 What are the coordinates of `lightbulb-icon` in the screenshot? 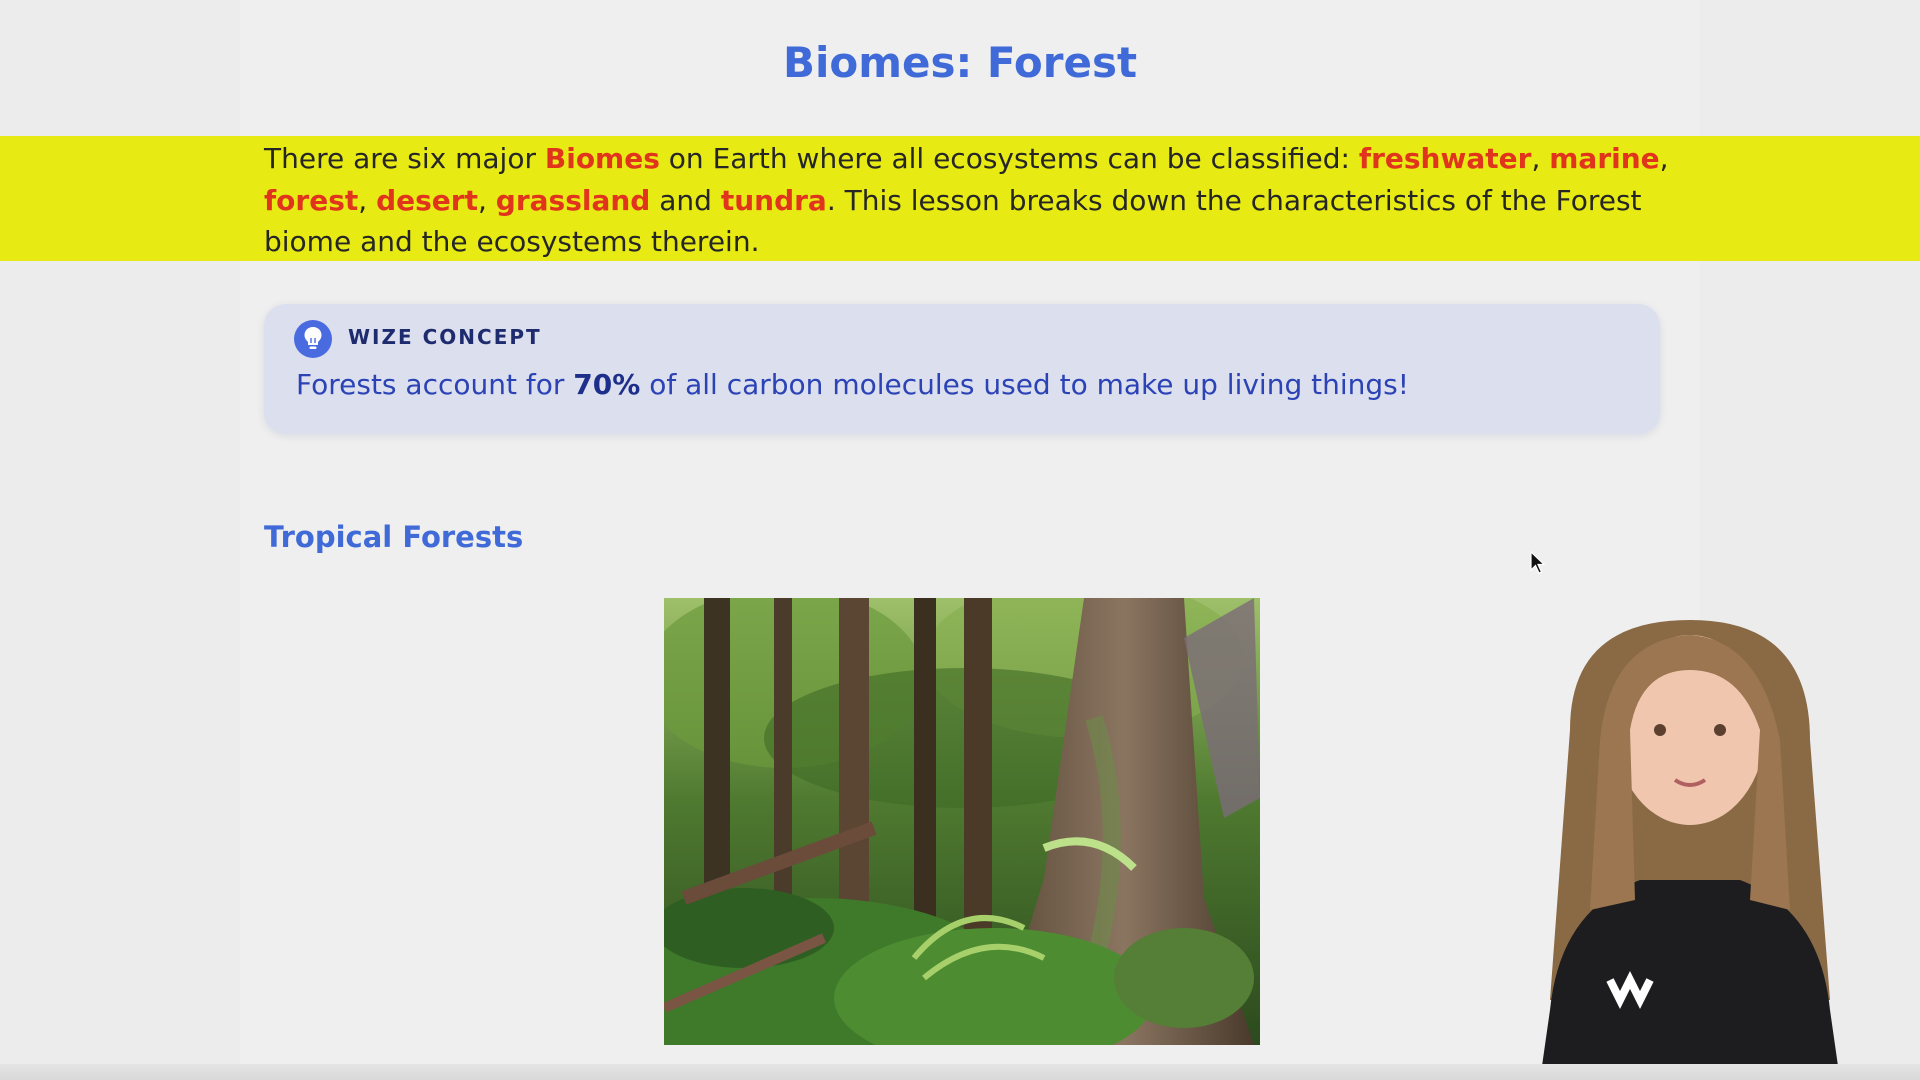 It's located at (313, 339).